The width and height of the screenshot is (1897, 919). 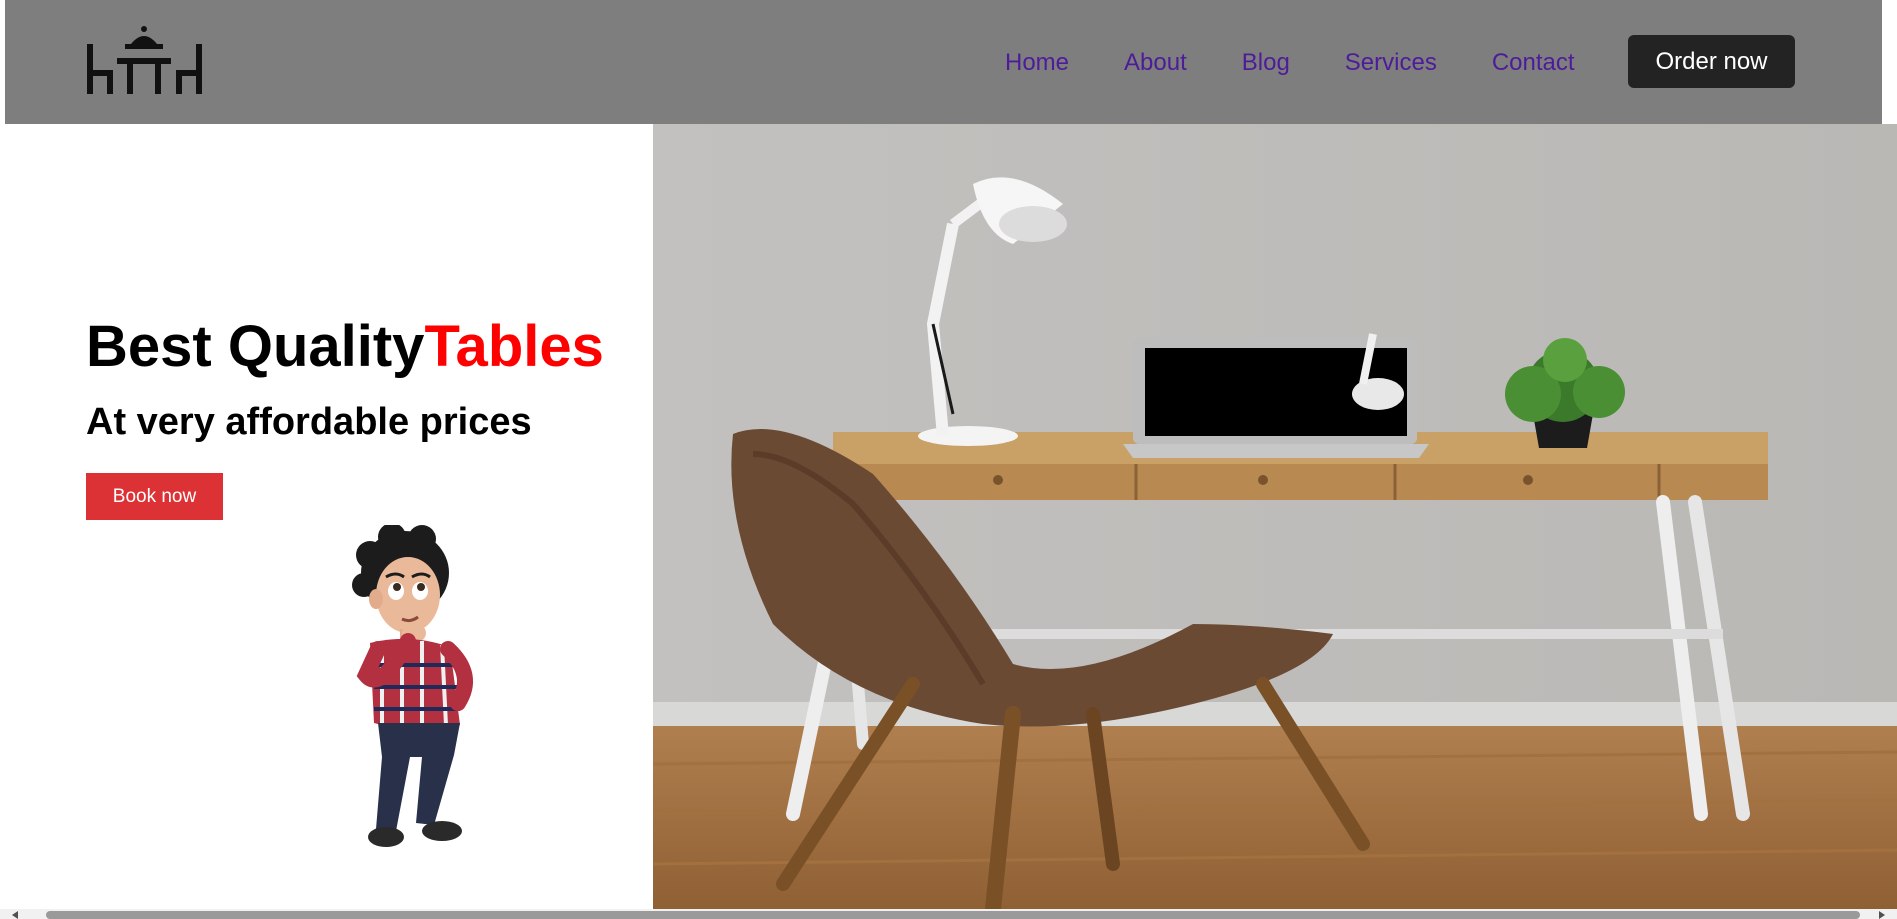 What do you see at coordinates (1882, 915) in the screenshot?
I see `scroll-right-arrow-icon` at bounding box center [1882, 915].